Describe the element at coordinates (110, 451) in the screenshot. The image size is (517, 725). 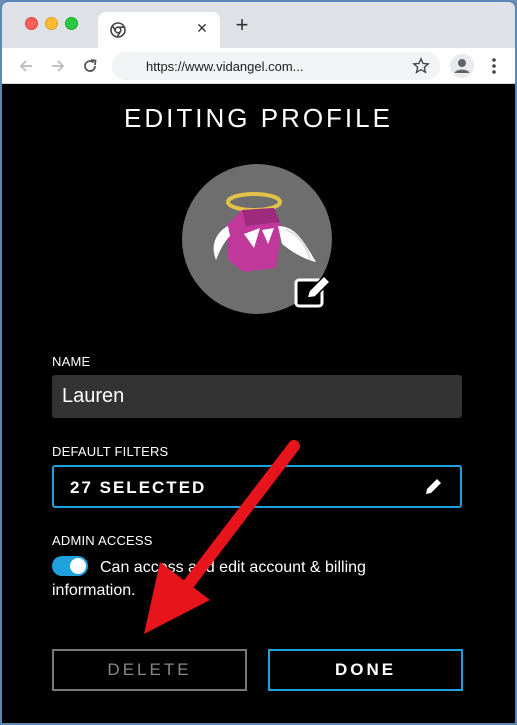
I see `default-filters-label: DEFAULT FILTERS` at that location.